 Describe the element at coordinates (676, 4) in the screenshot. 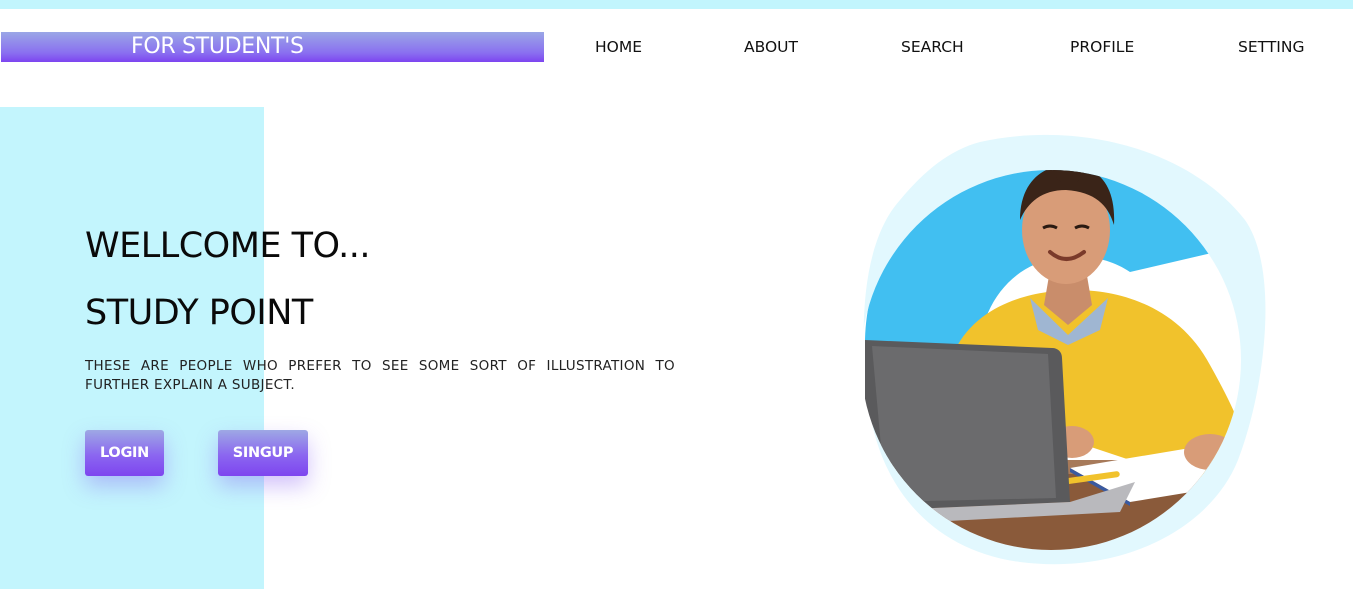

I see `top-accent-strip` at that location.